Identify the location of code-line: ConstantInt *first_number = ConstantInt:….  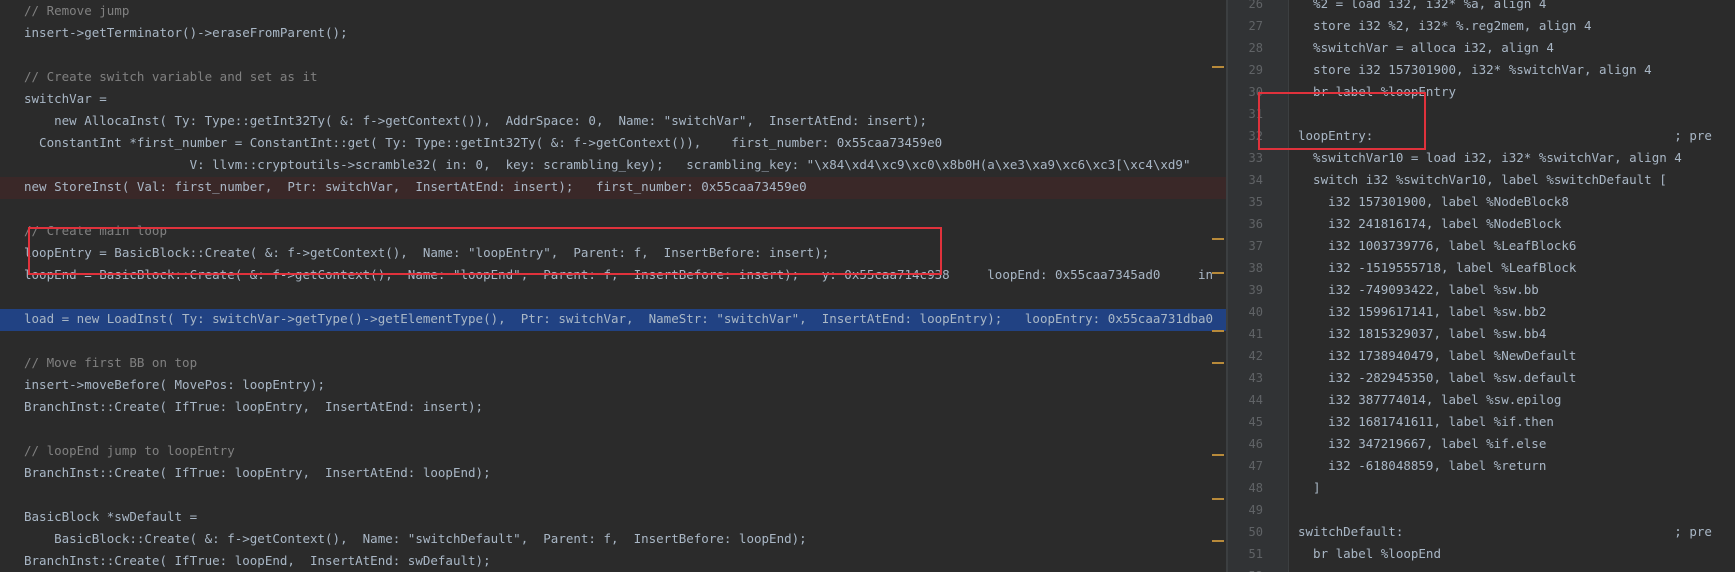
(483, 143).